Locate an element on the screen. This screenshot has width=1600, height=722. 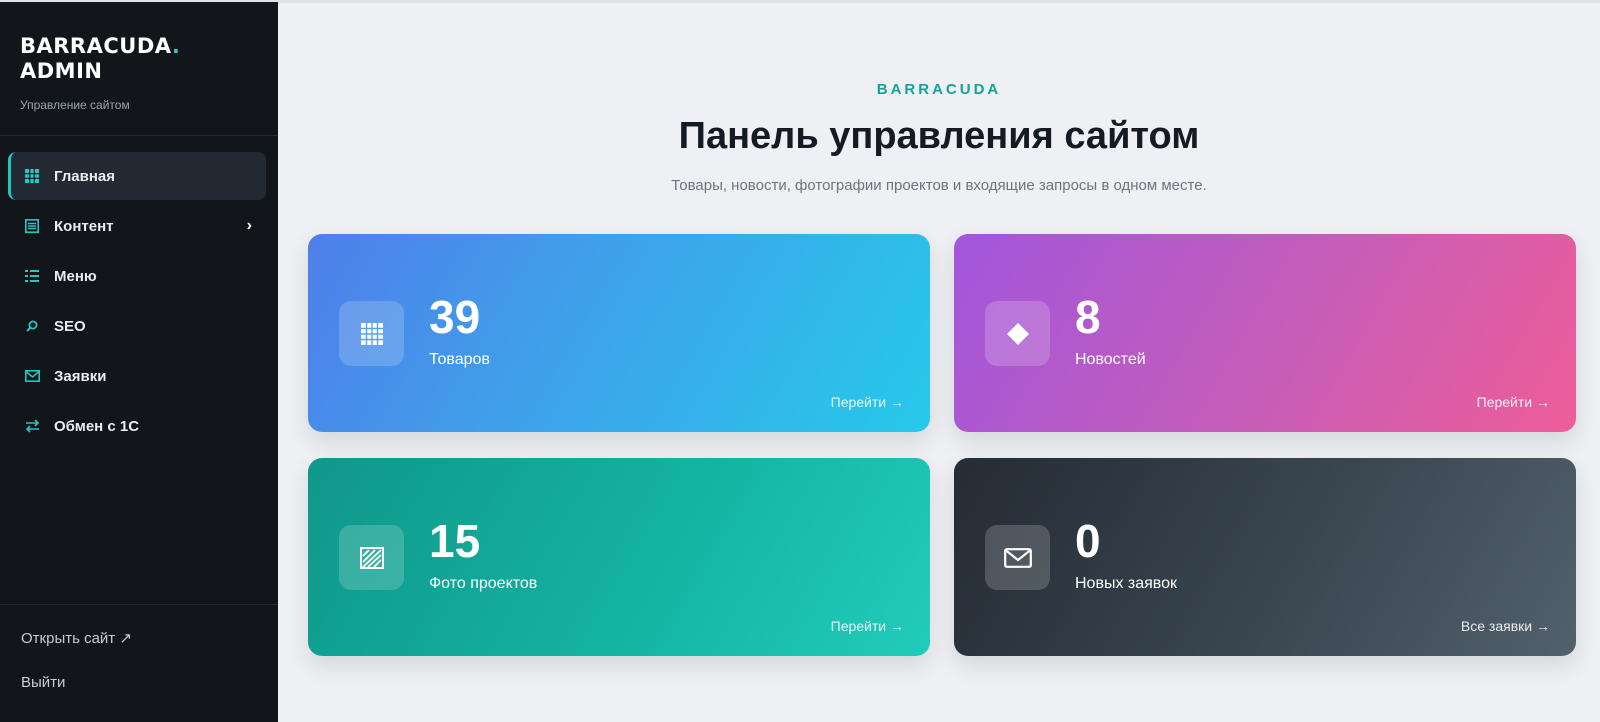
sidebar-footer: Открыть сайт ↗ Выйти is located at coordinates (139, 663).